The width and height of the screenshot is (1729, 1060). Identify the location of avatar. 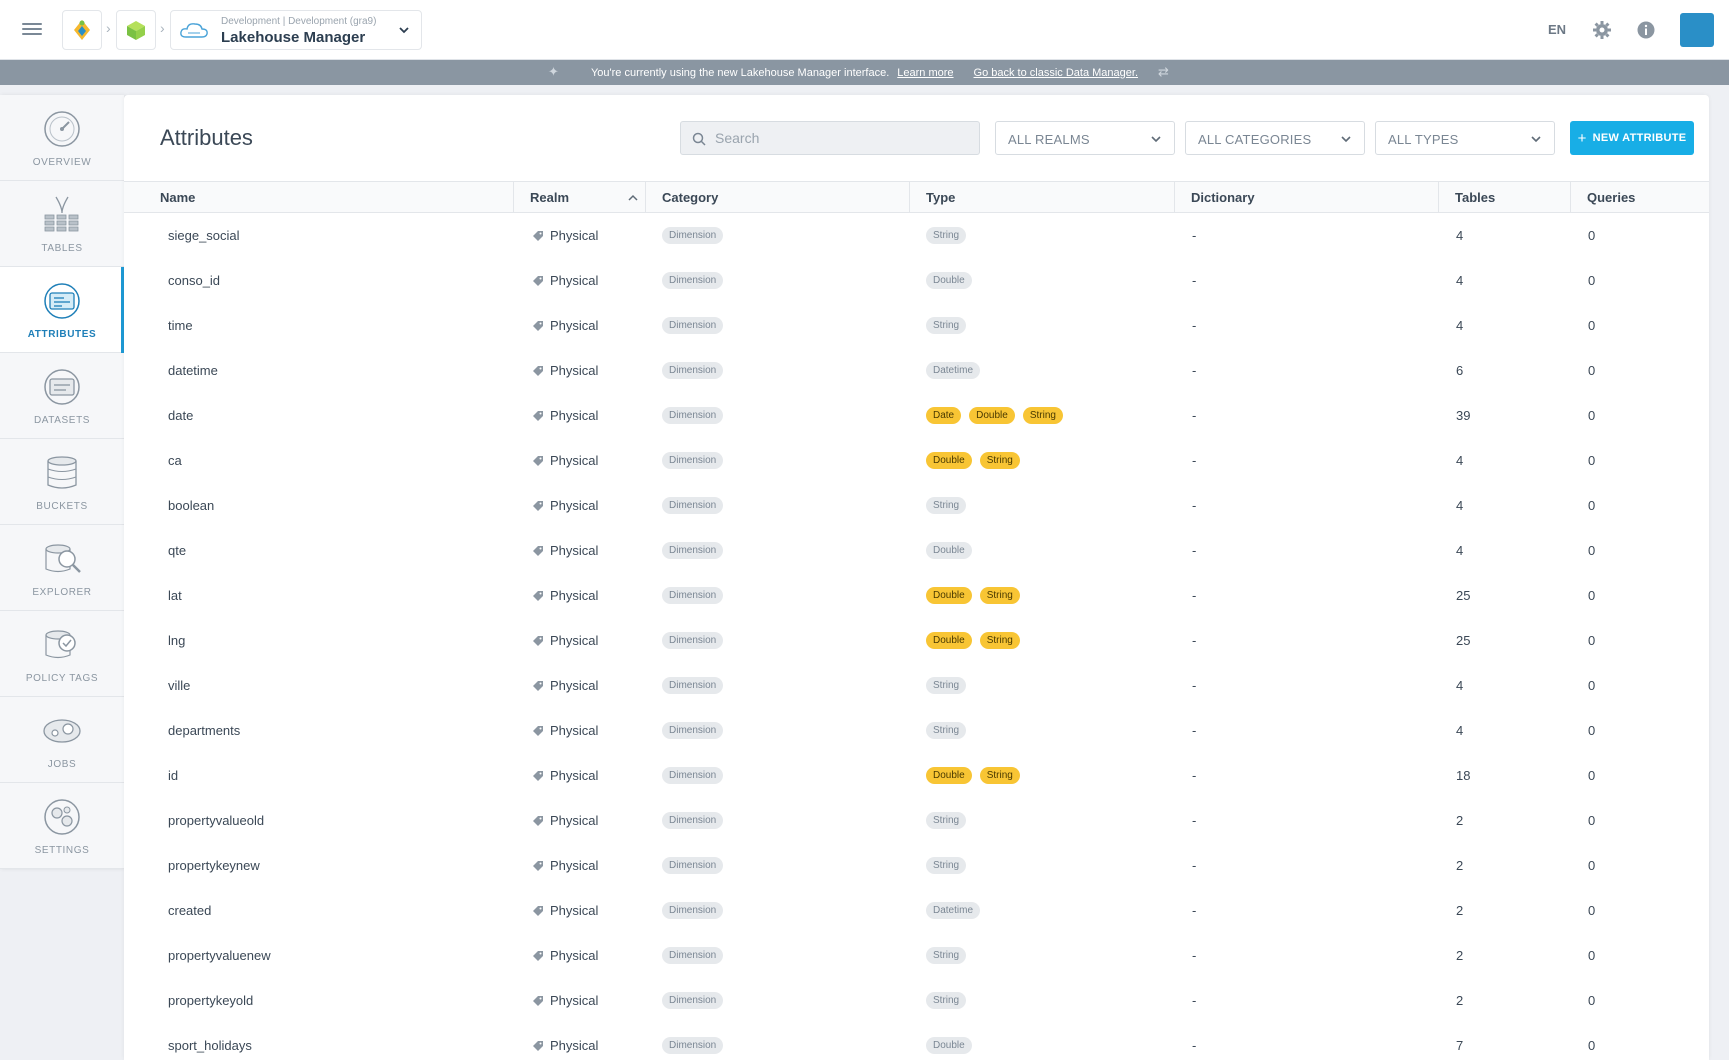
(1697, 30).